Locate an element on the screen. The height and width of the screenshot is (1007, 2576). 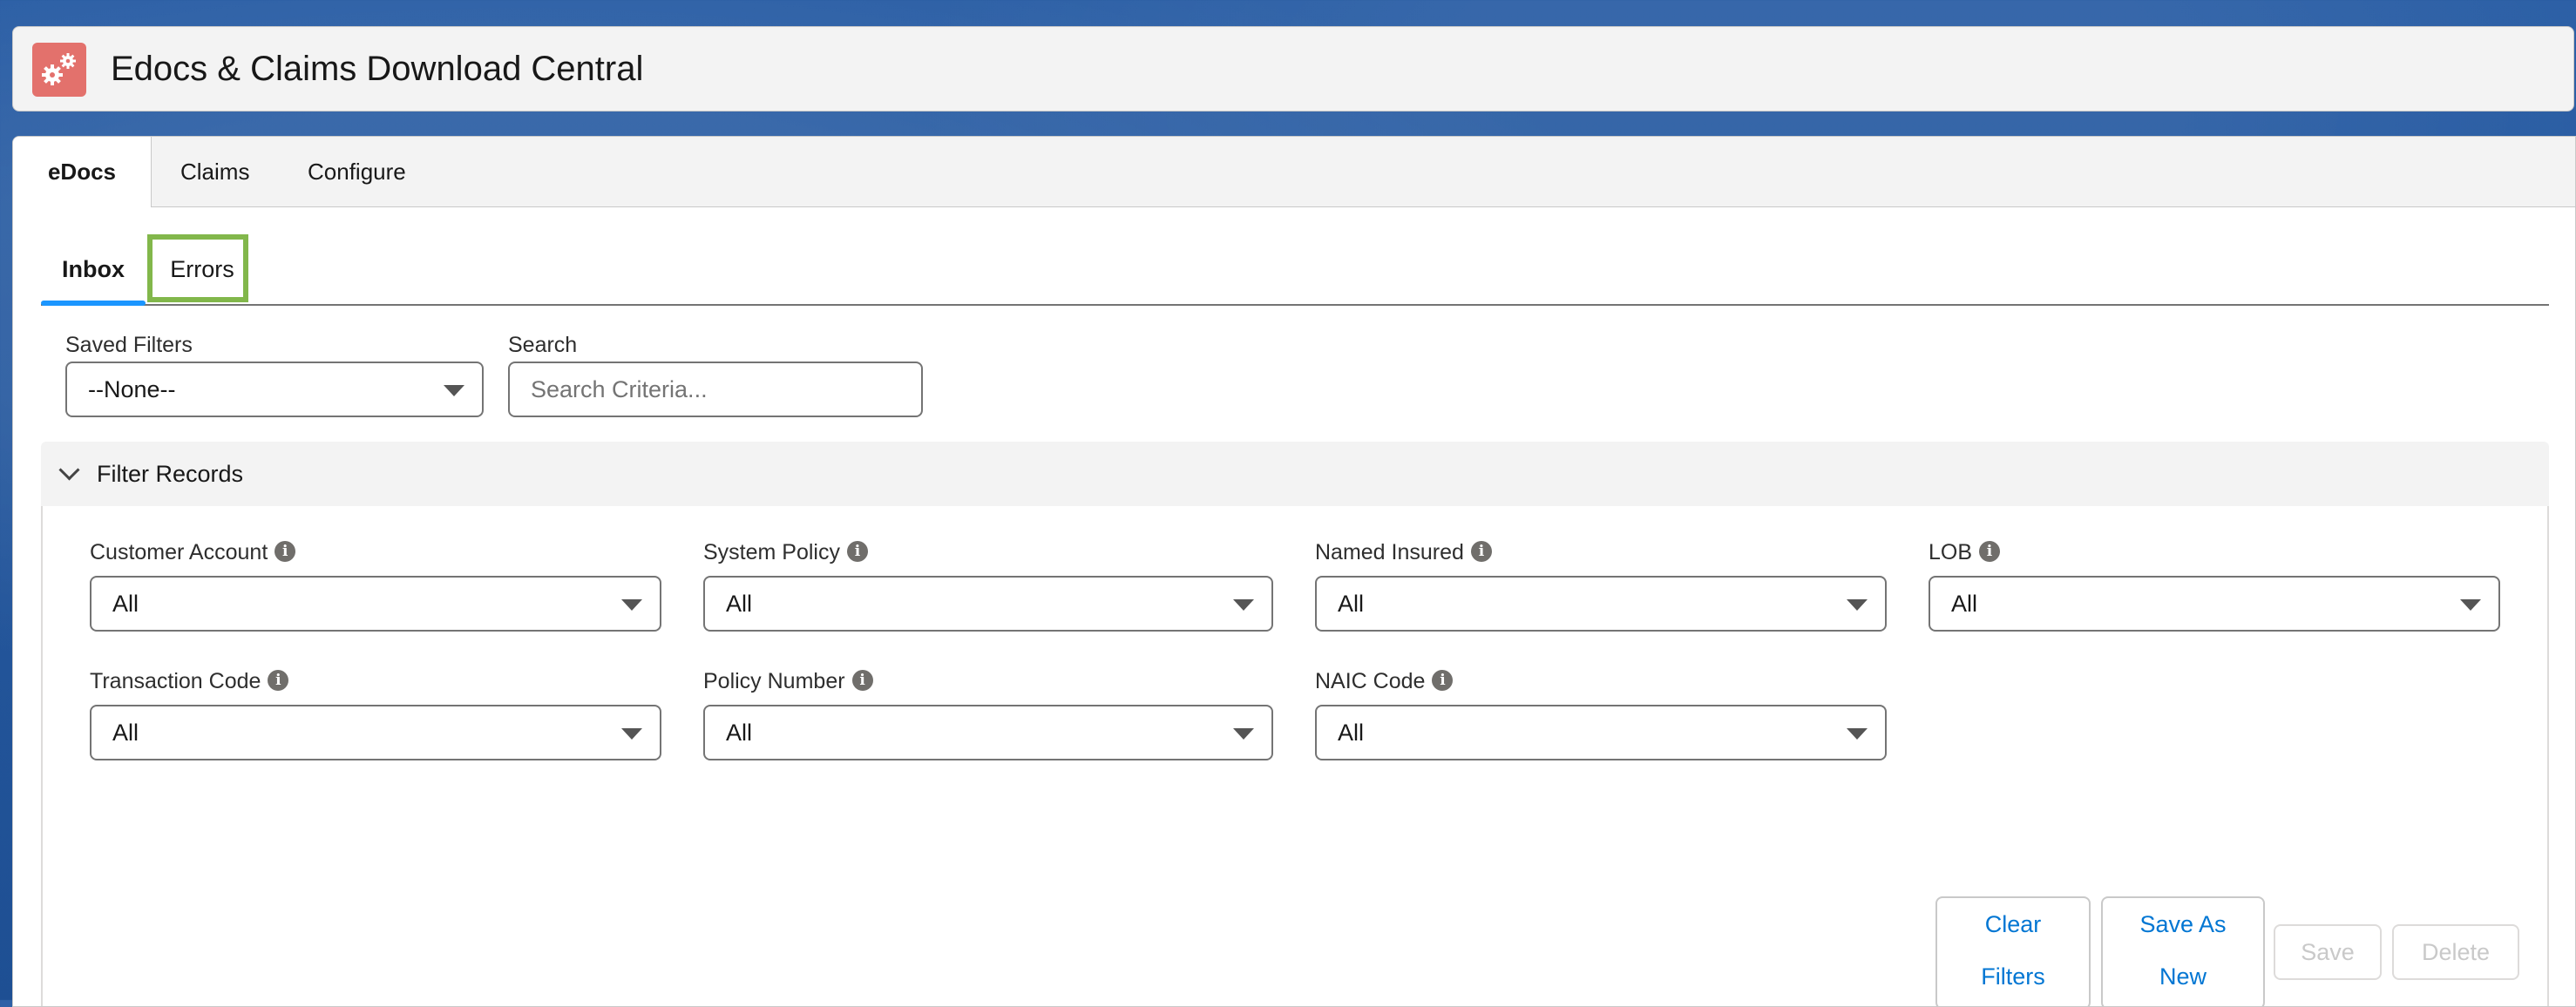
sub-tab-bar: Inbox Errors is located at coordinates (1295, 270).